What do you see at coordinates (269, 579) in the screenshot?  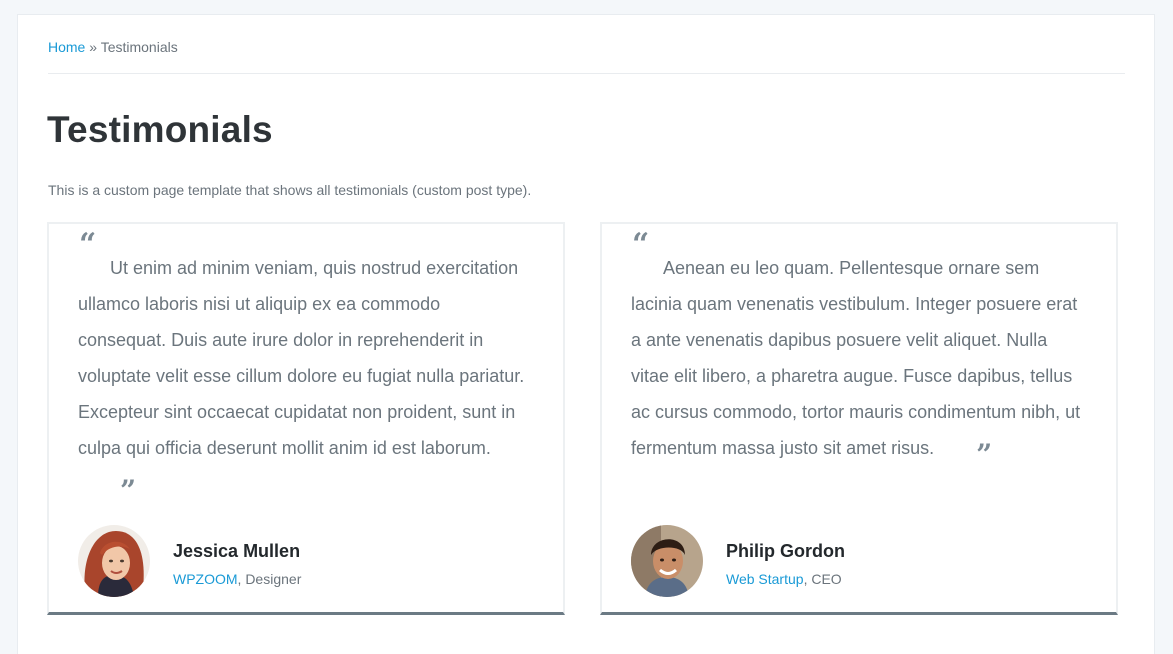 I see `author-role: , Designer` at bounding box center [269, 579].